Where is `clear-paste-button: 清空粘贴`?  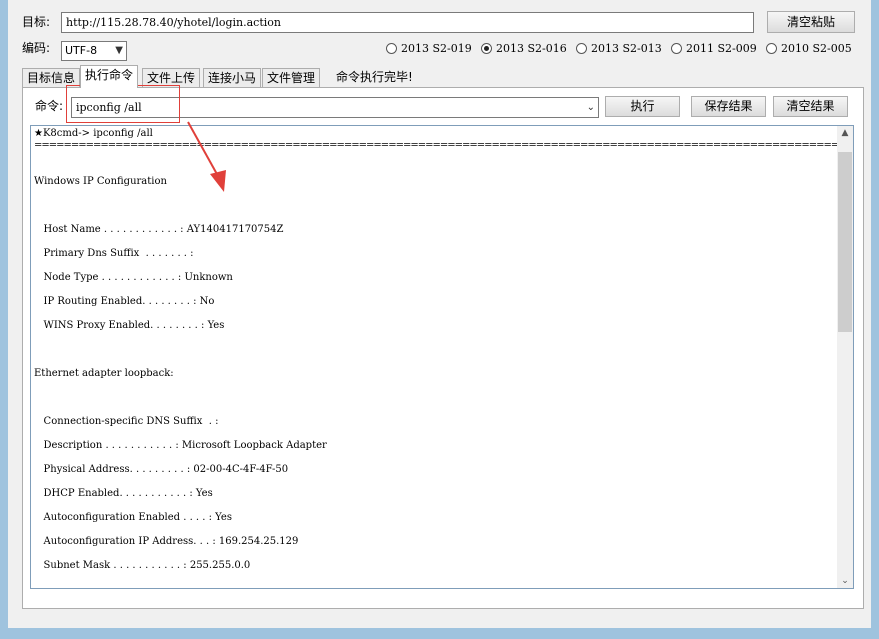 clear-paste-button: 清空粘贴 is located at coordinates (811, 22).